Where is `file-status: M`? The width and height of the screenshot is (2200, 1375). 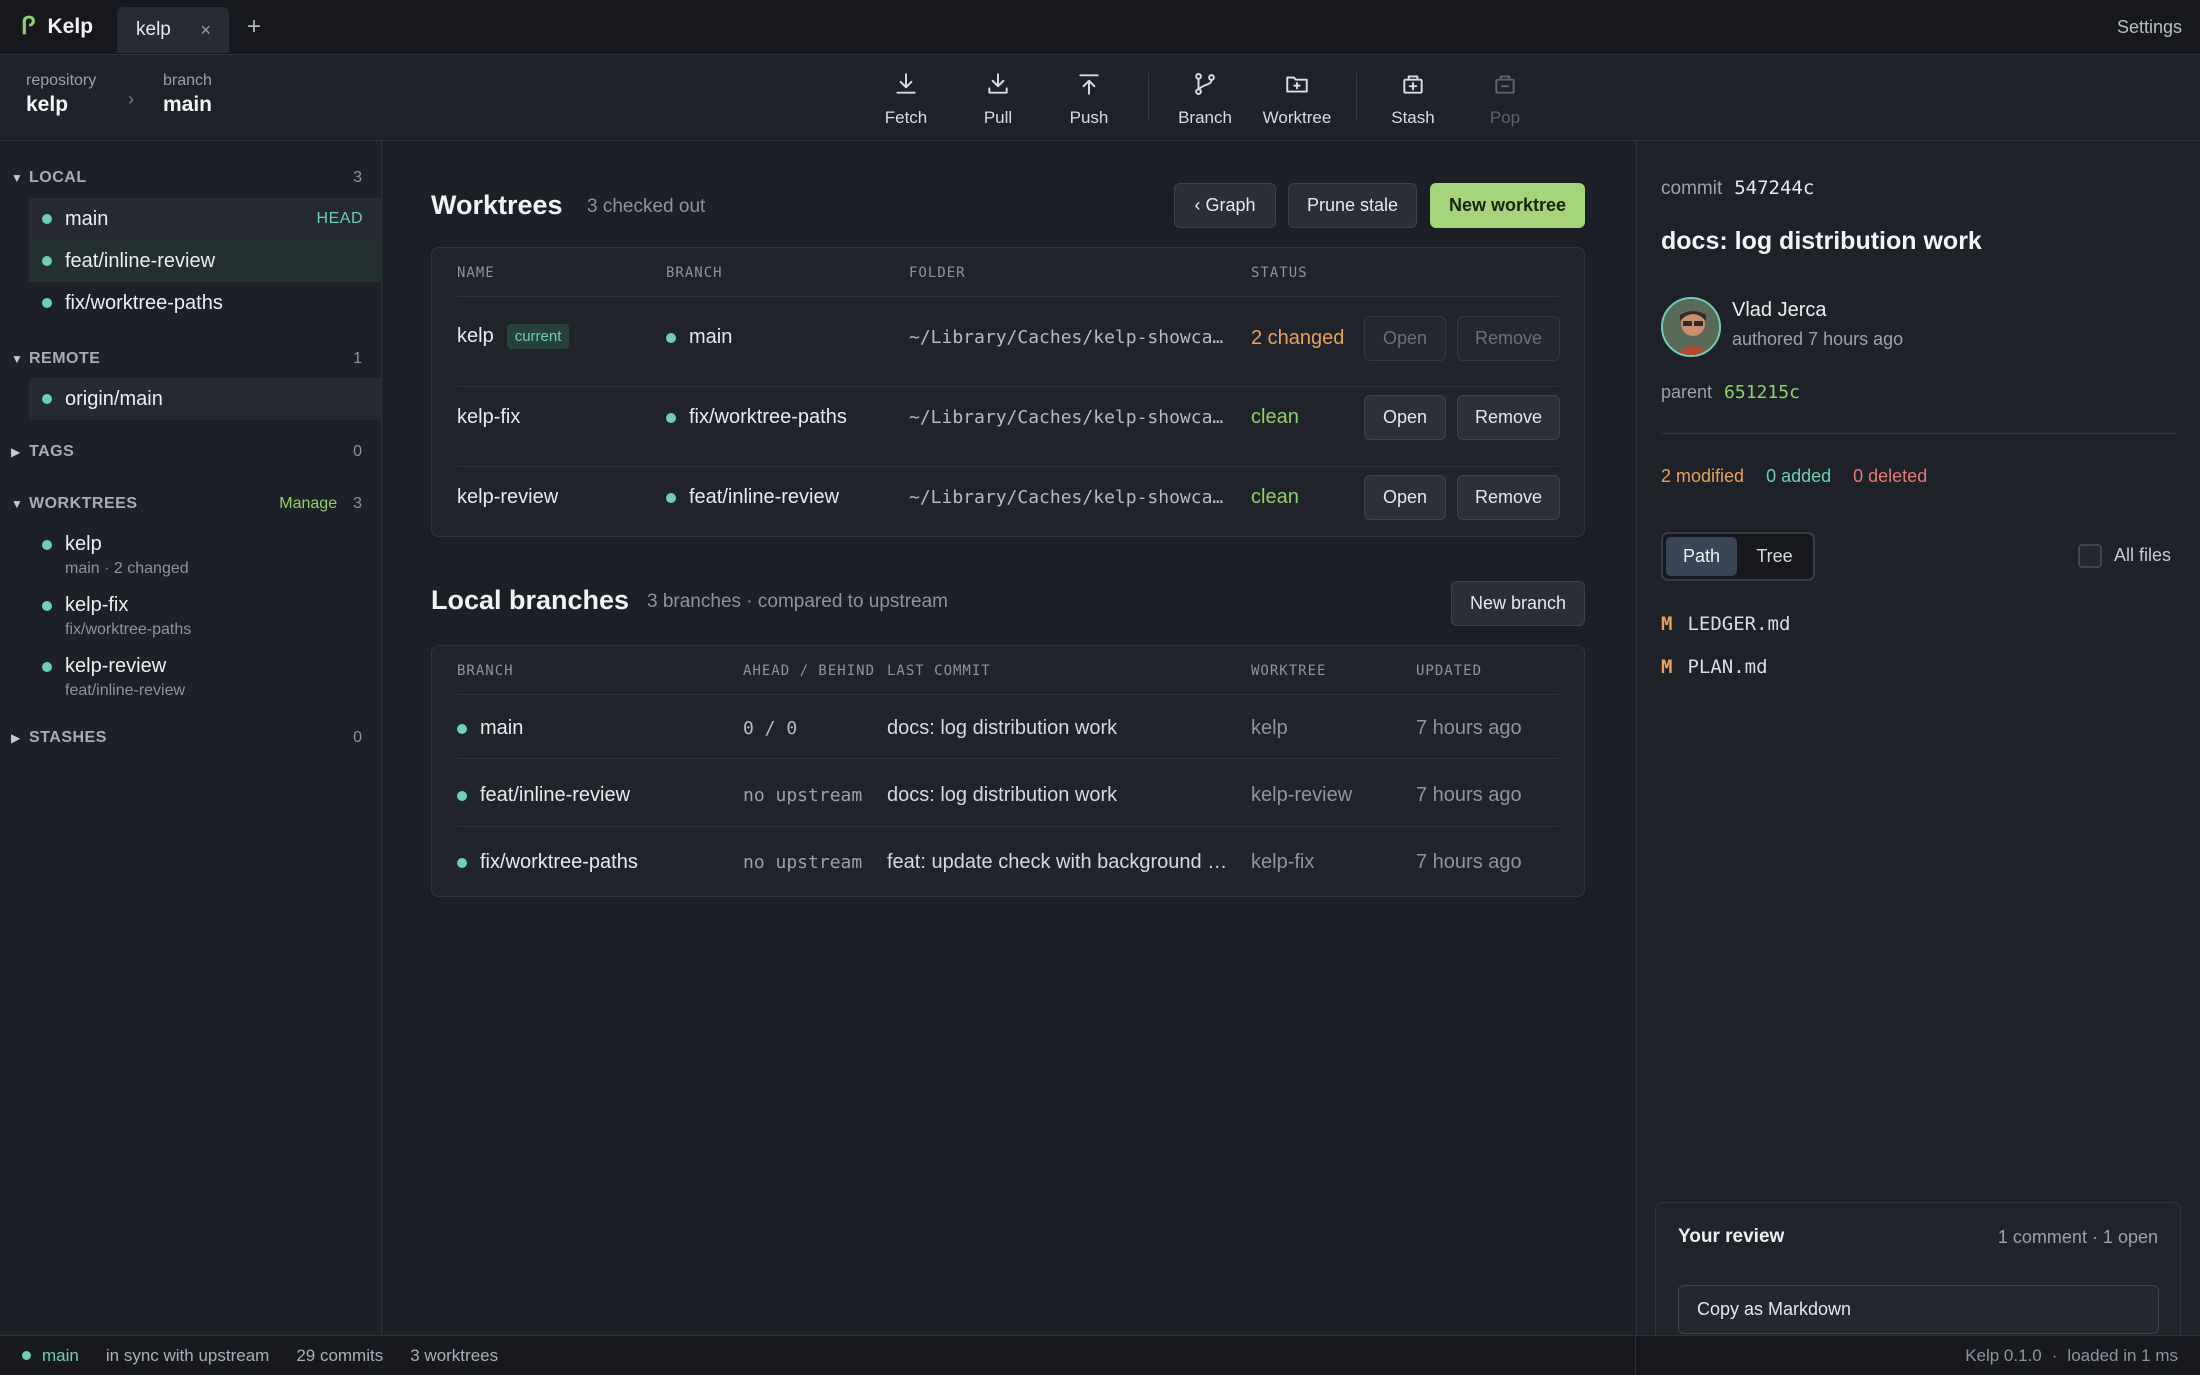 file-status: M is located at coordinates (1667, 667).